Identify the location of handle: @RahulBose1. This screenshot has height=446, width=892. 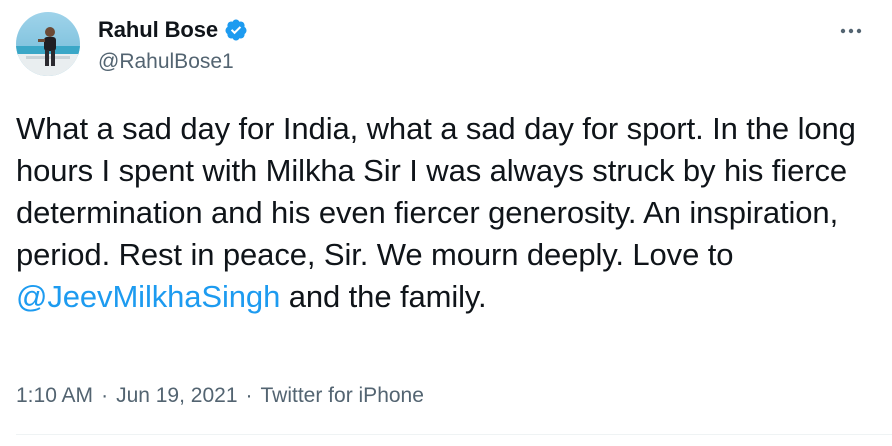
(173, 62).